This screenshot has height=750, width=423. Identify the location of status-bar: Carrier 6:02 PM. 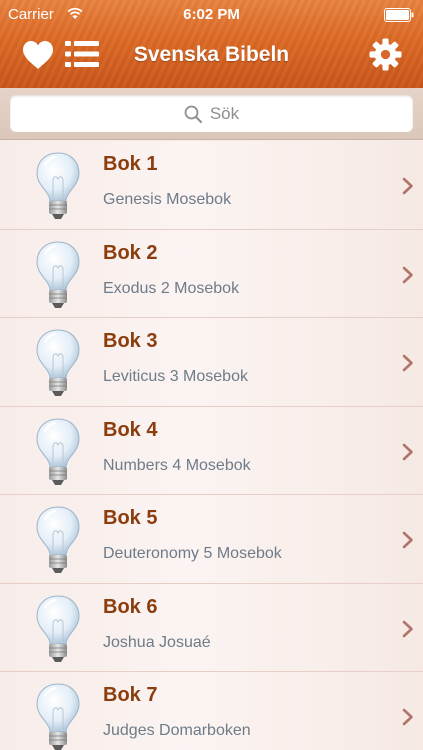
(211, 14).